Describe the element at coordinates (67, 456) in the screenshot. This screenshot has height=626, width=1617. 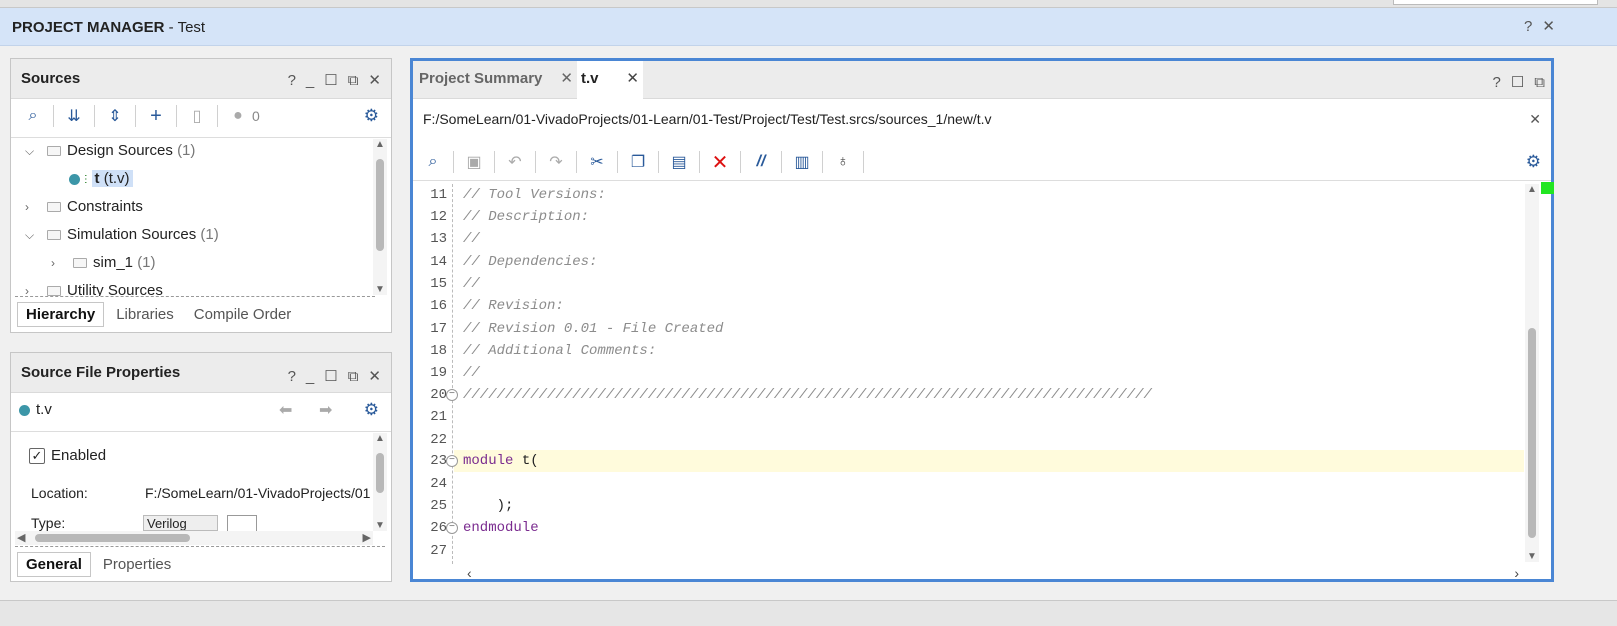
I see `enabled-checkbox: ✓ Enabled` at that location.